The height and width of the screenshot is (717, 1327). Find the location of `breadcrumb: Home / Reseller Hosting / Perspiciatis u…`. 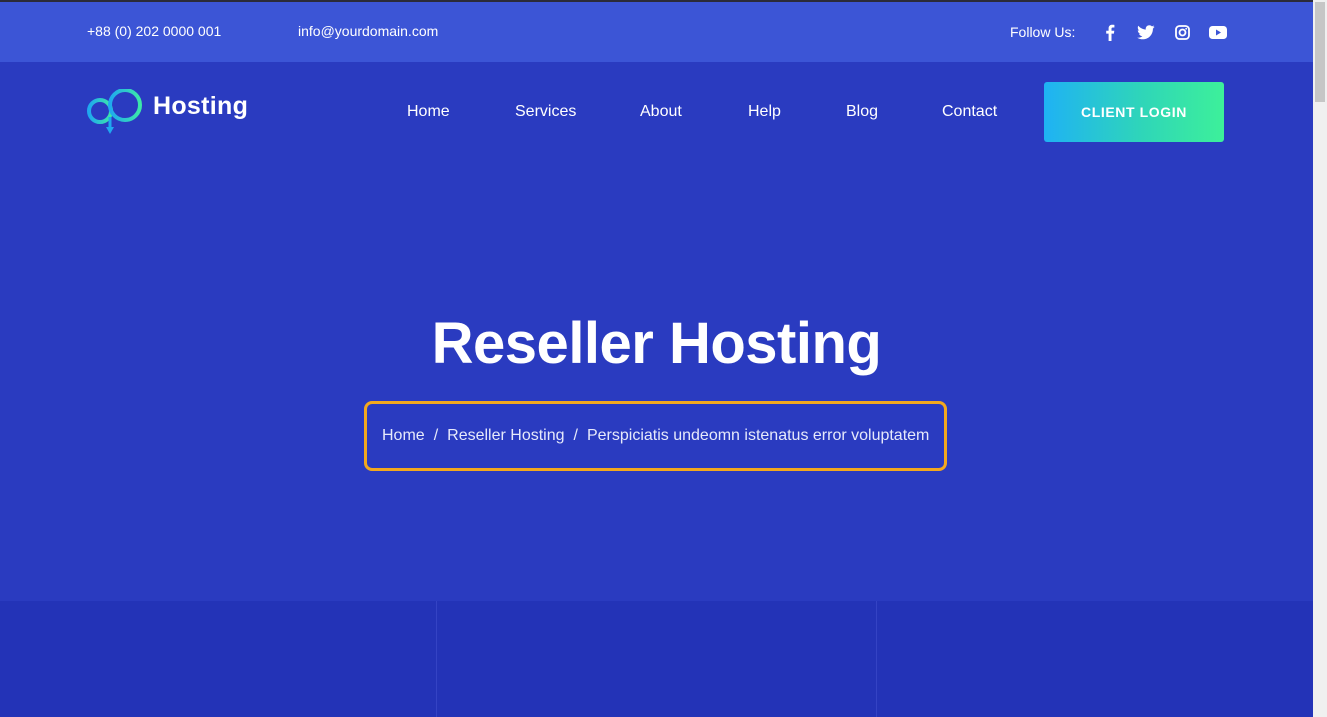

breadcrumb: Home / Reseller Hosting / Perspiciatis u… is located at coordinates (655, 436).